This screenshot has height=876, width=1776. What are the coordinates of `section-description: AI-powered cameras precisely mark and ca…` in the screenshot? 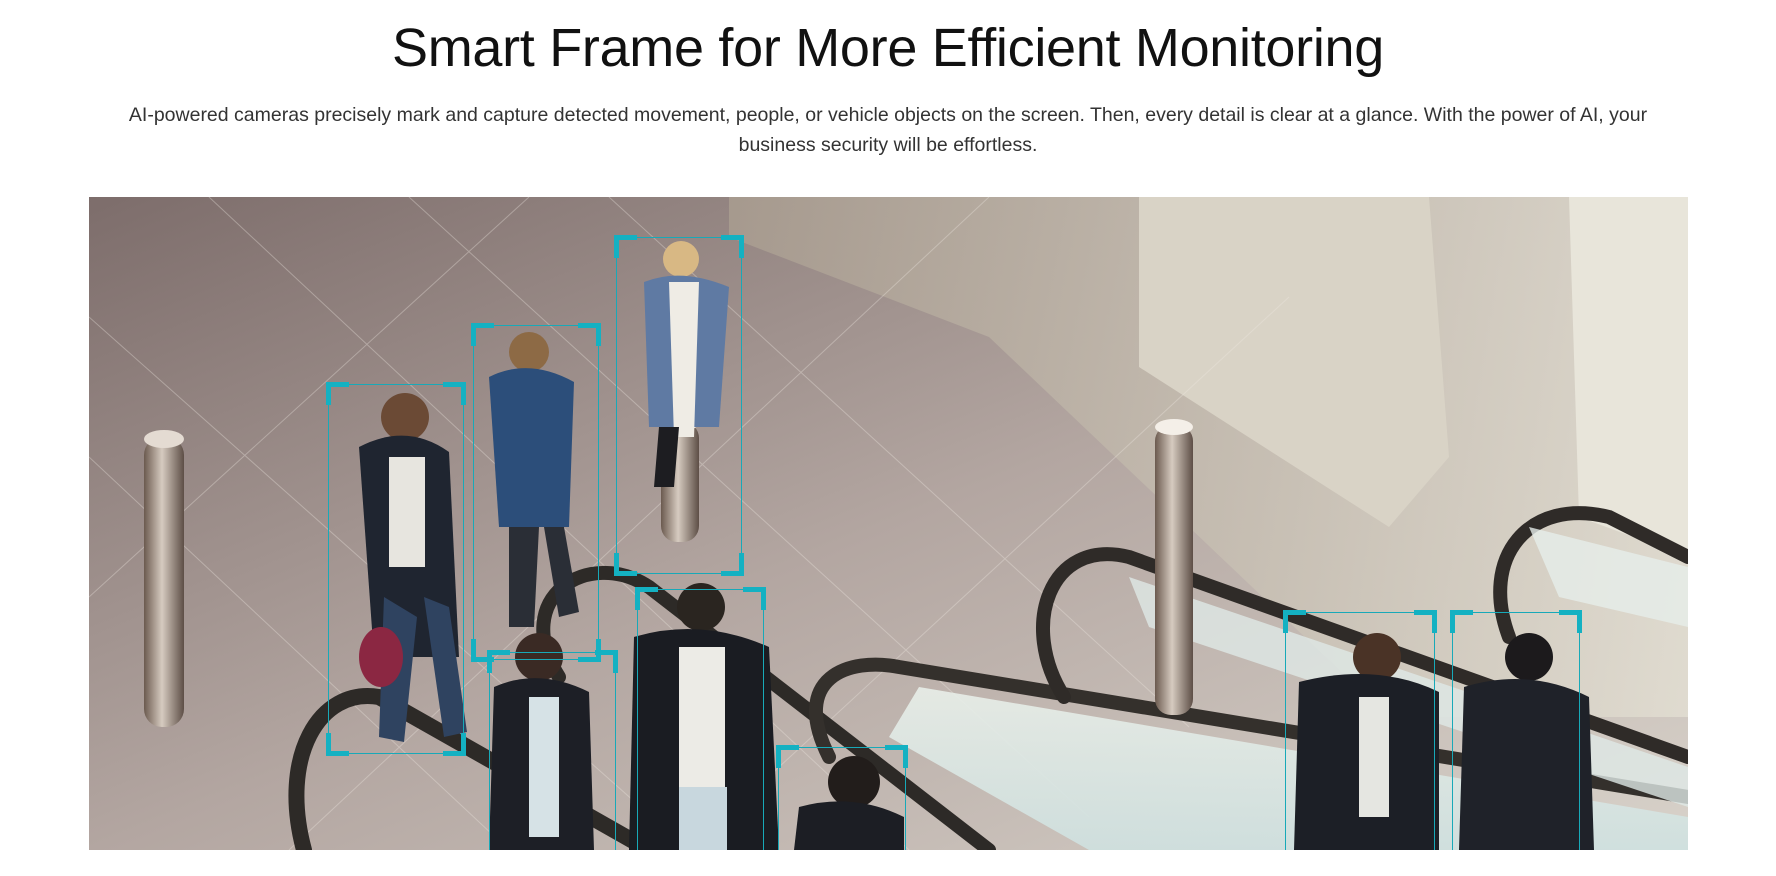 It's located at (888, 130).